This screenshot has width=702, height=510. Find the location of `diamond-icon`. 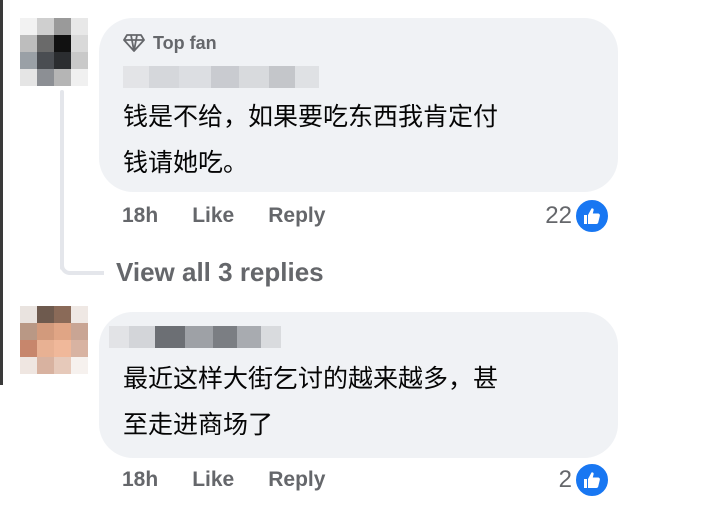

diamond-icon is located at coordinates (134, 43).